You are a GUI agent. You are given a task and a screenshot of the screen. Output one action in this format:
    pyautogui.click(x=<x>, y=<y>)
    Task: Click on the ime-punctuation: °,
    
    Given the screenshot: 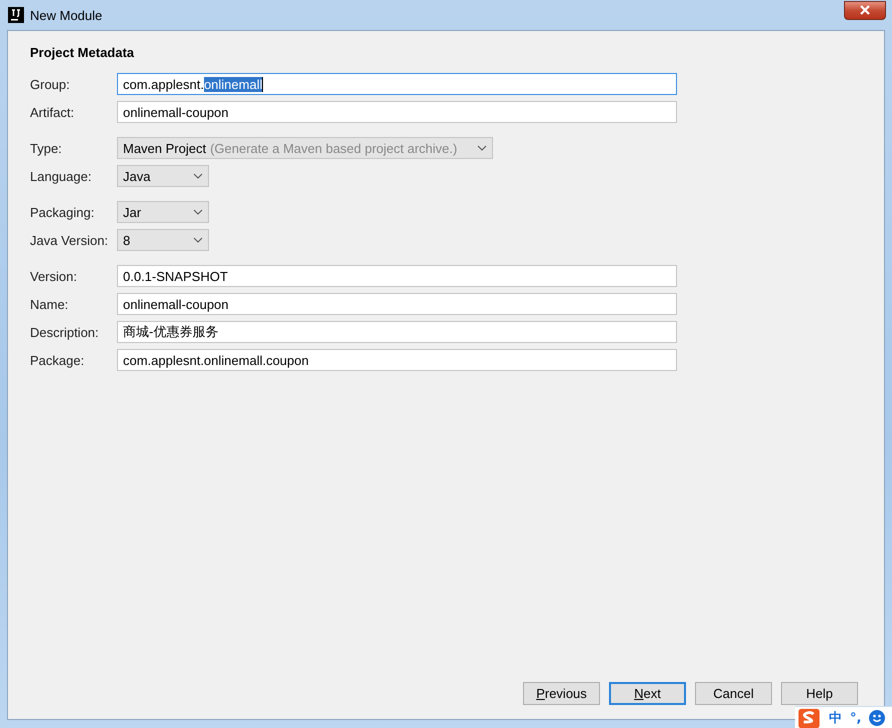 What is the action you would take?
    pyautogui.click(x=856, y=718)
    